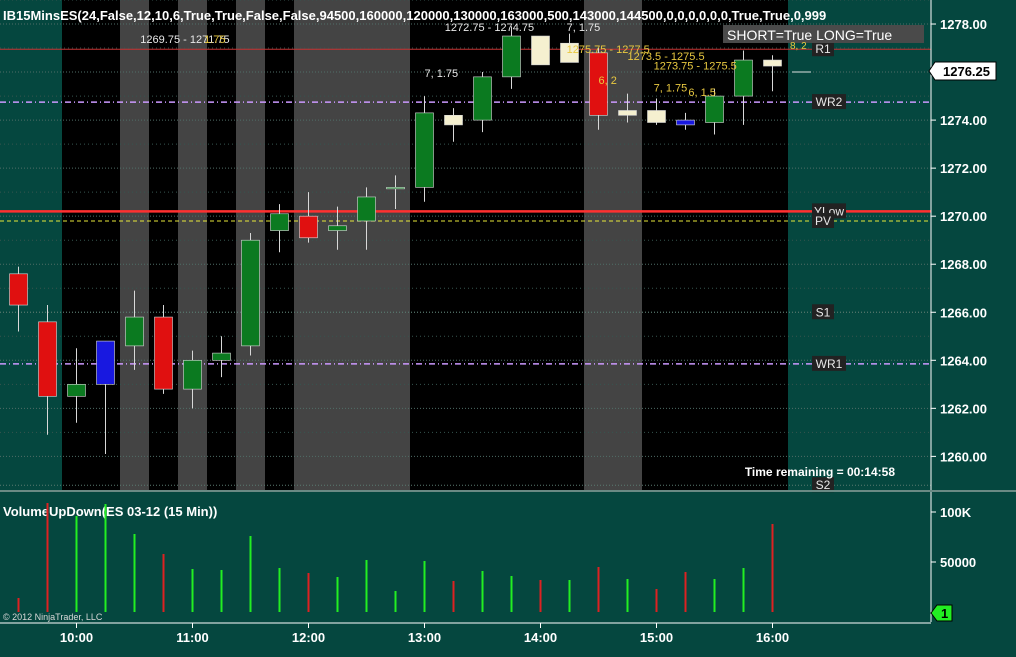 This screenshot has height=657, width=1016. Describe the element at coordinates (53, 617) in the screenshot. I see `copyright-text: © 2012 NinjaTrader, LLC` at that location.